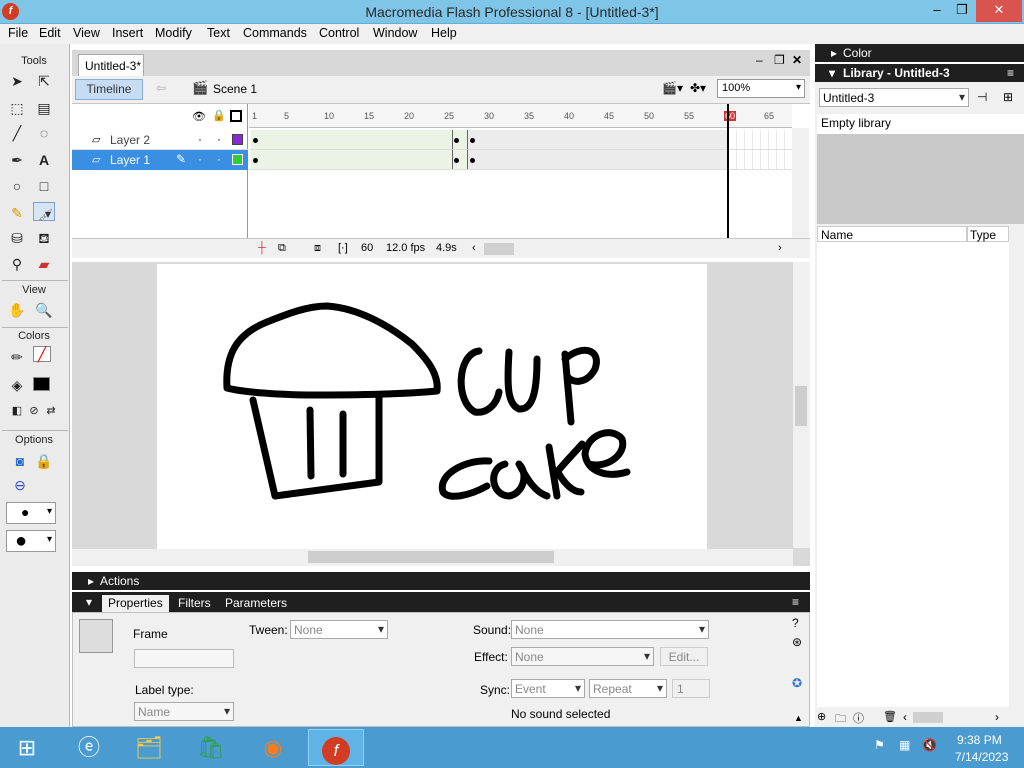  Describe the element at coordinates (31, 541) in the screenshot. I see `brush-shape-select: ● ▾` at that location.